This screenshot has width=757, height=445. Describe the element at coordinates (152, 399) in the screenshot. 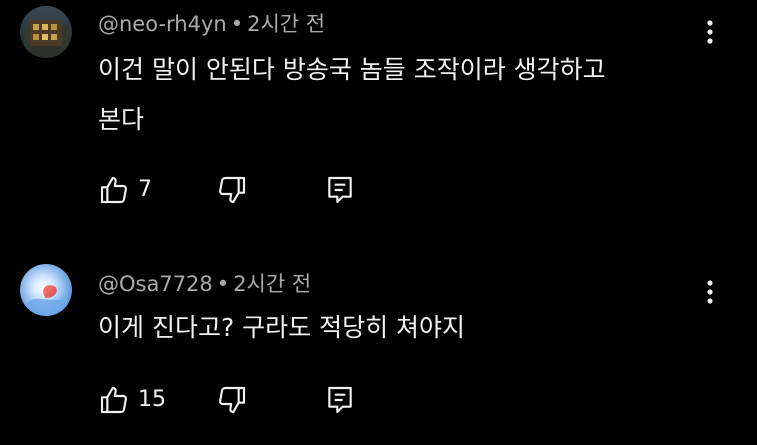

I see `like-count: 15` at that location.